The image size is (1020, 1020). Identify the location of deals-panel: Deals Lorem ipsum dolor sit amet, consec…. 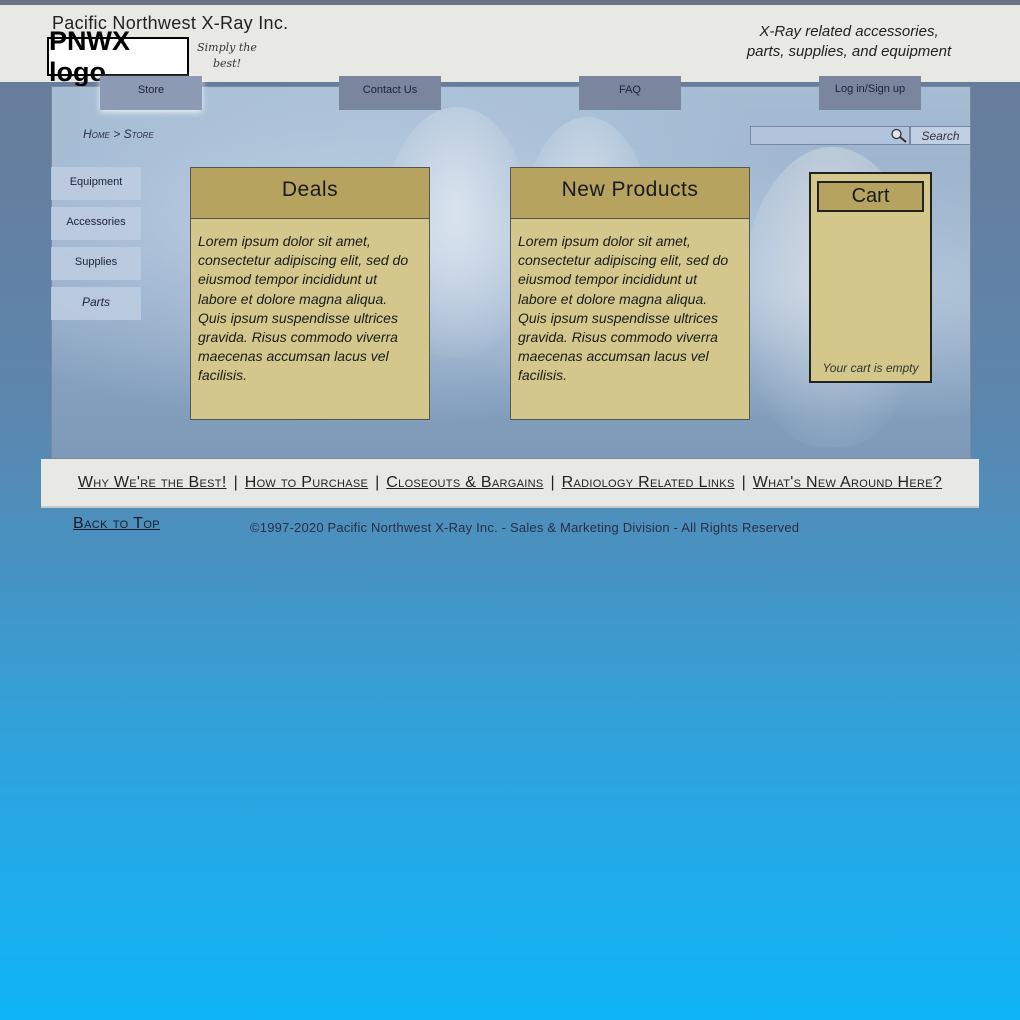
(310, 293).